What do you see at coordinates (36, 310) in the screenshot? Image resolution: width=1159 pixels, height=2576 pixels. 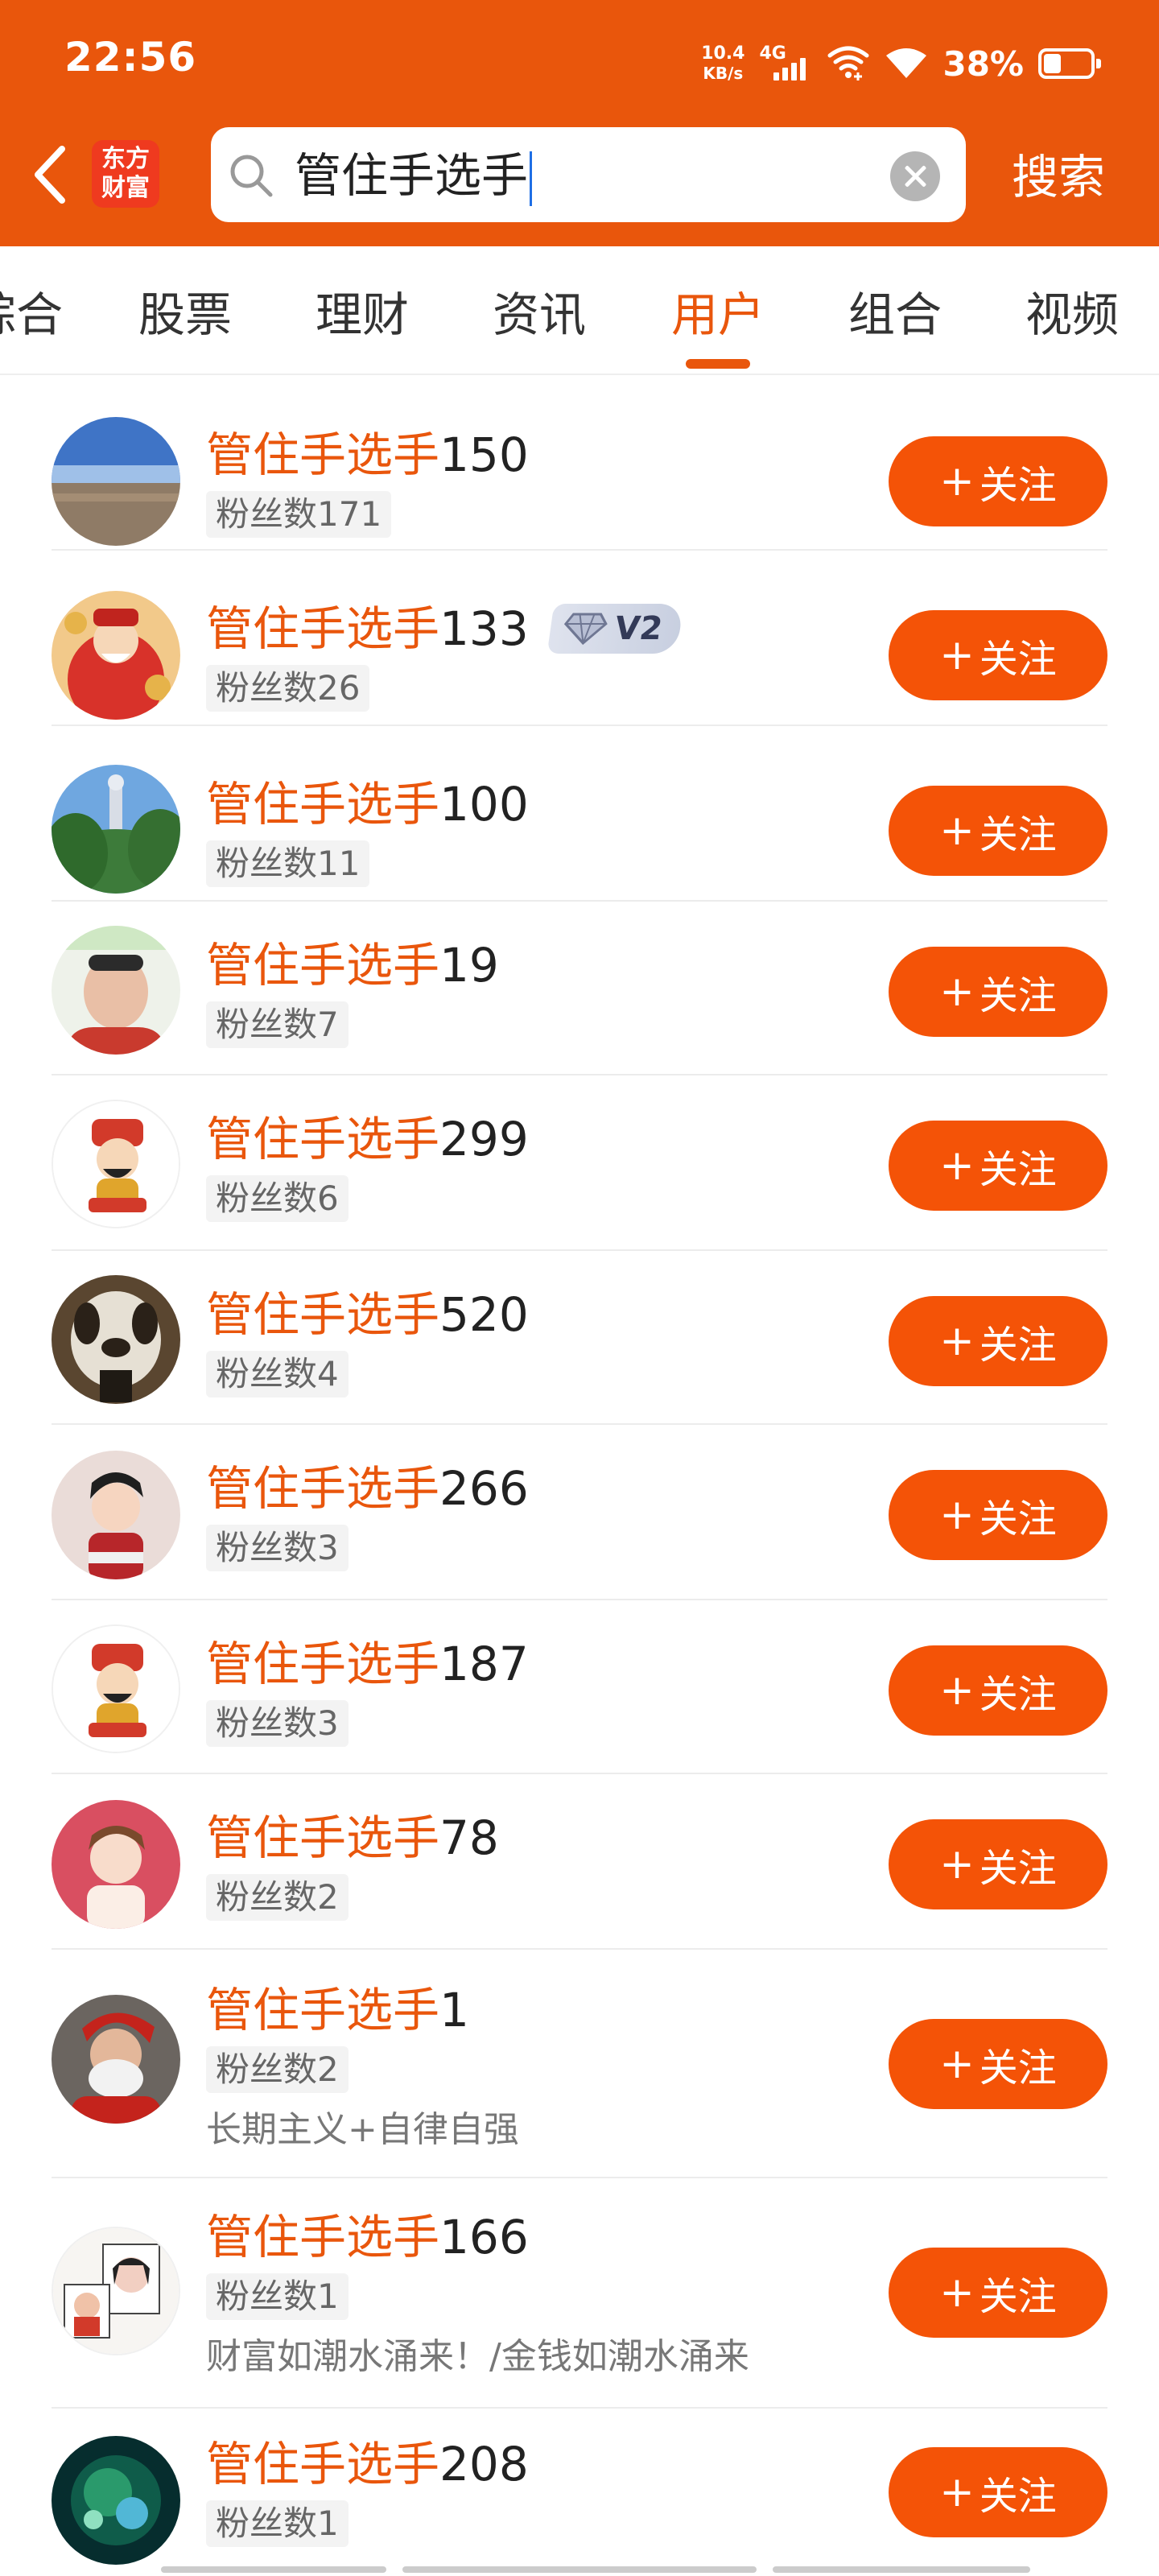 I see `tab-comprehensive: 综合` at bounding box center [36, 310].